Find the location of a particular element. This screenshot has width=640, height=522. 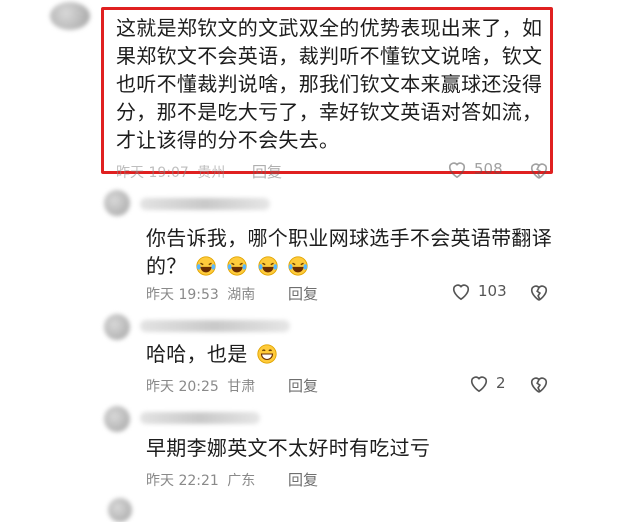

comment-meta: 昨天 19:07 贵州 is located at coordinates (172, 172).